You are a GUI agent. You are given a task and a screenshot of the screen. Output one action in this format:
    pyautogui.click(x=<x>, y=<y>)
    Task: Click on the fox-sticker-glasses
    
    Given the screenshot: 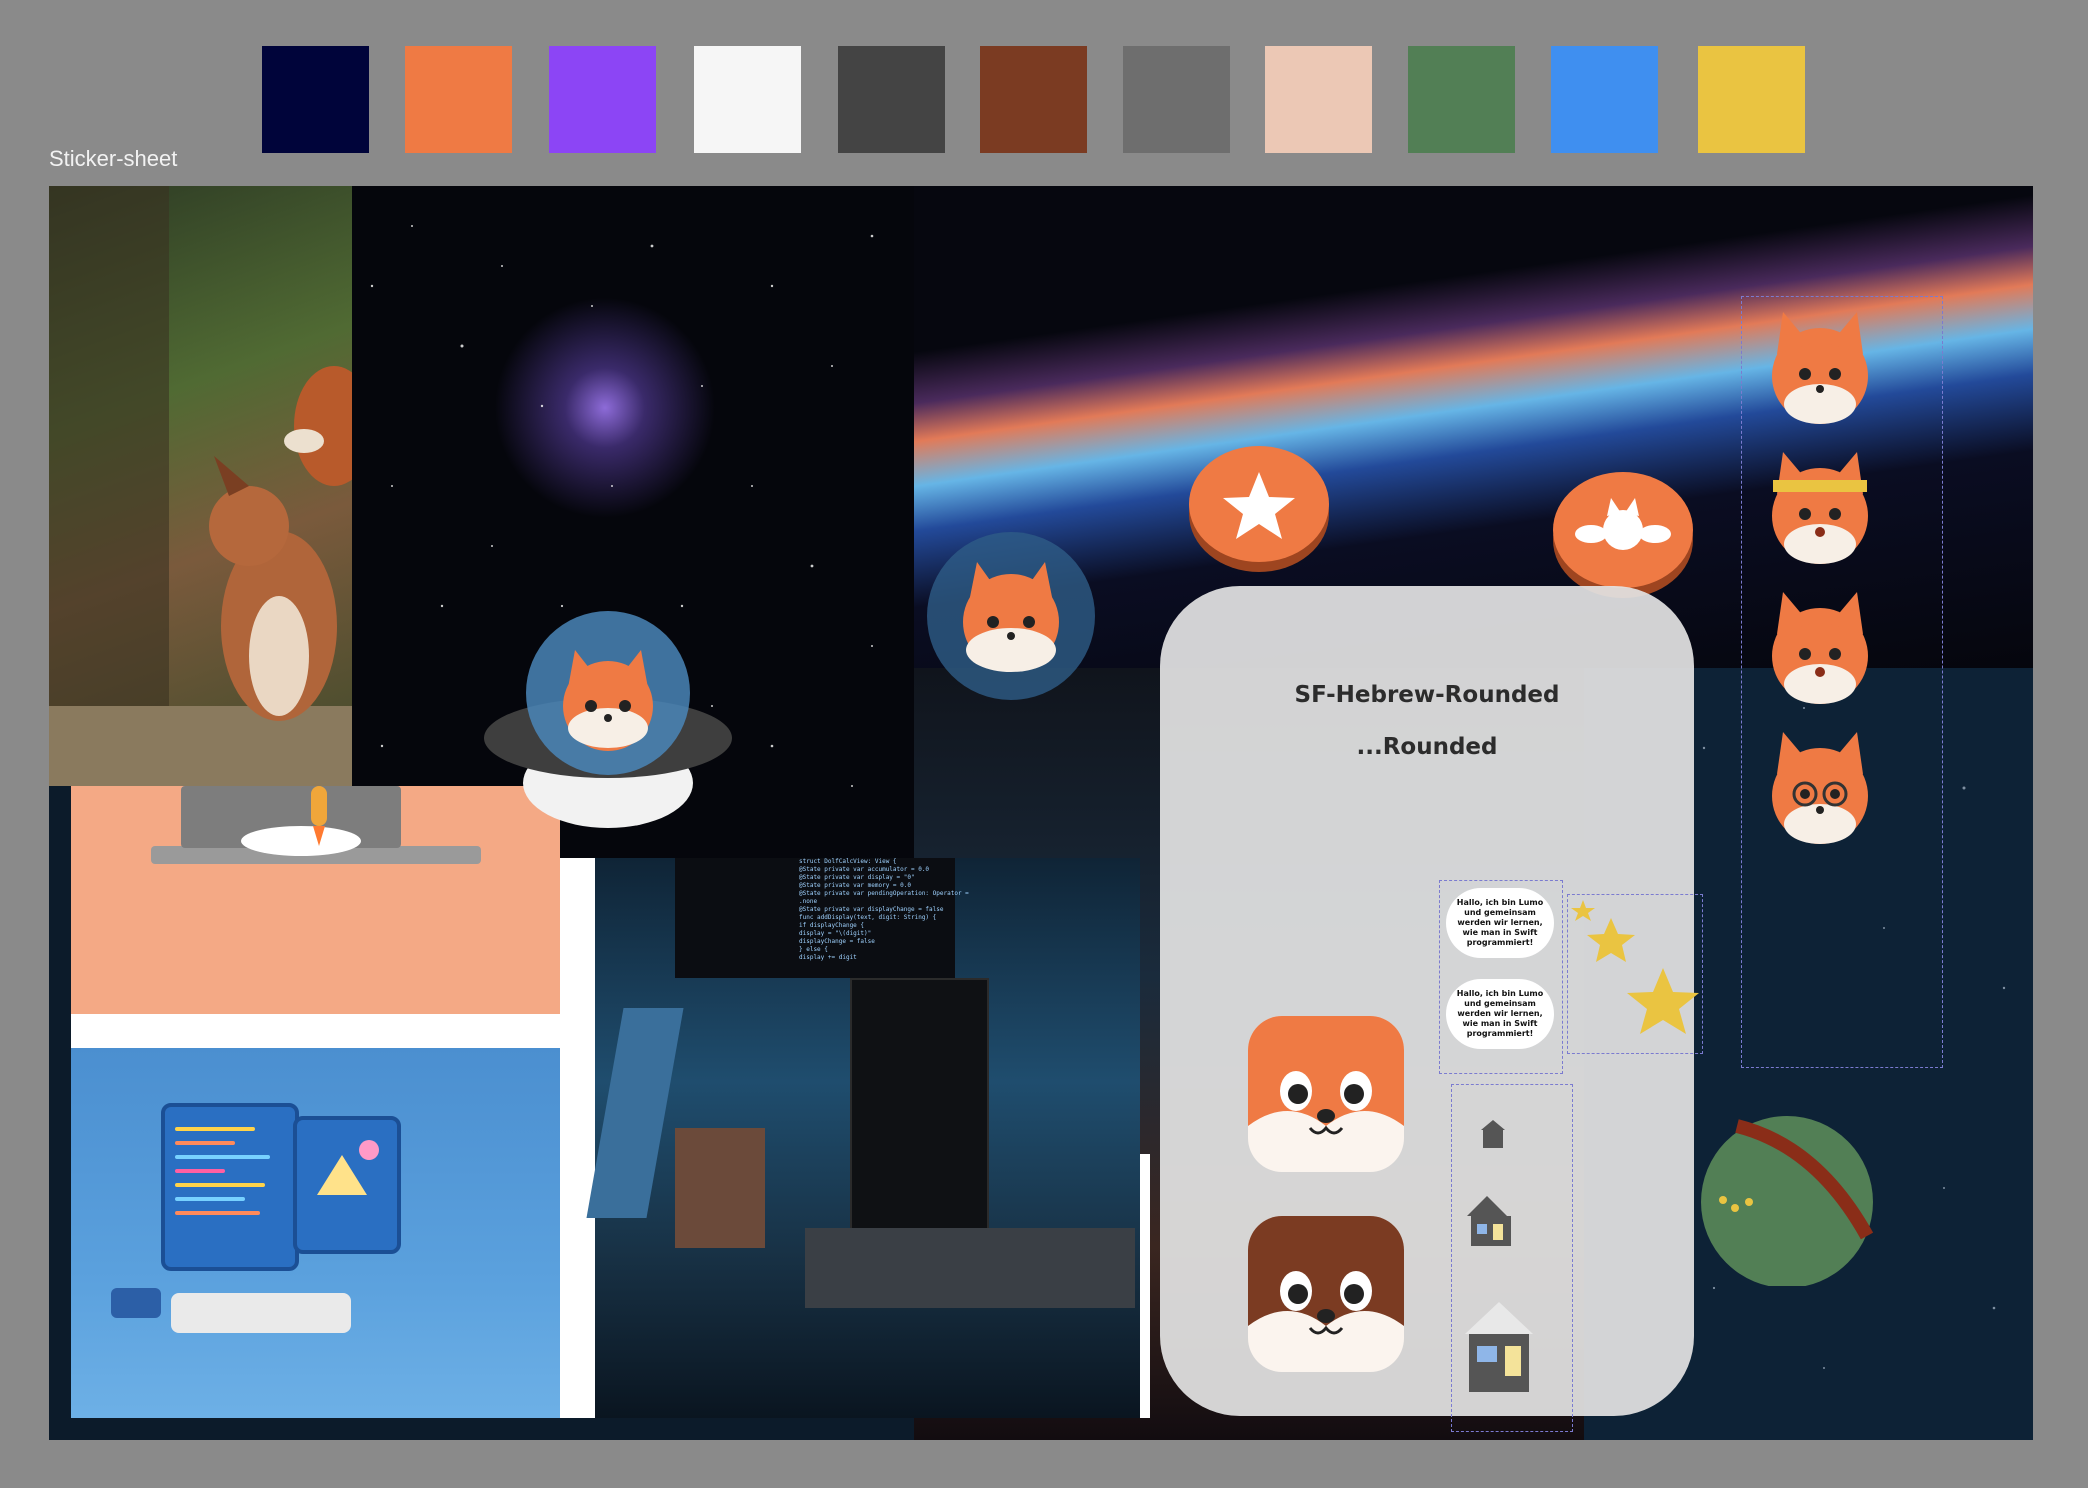 What is the action you would take?
    pyautogui.click(x=1820, y=789)
    